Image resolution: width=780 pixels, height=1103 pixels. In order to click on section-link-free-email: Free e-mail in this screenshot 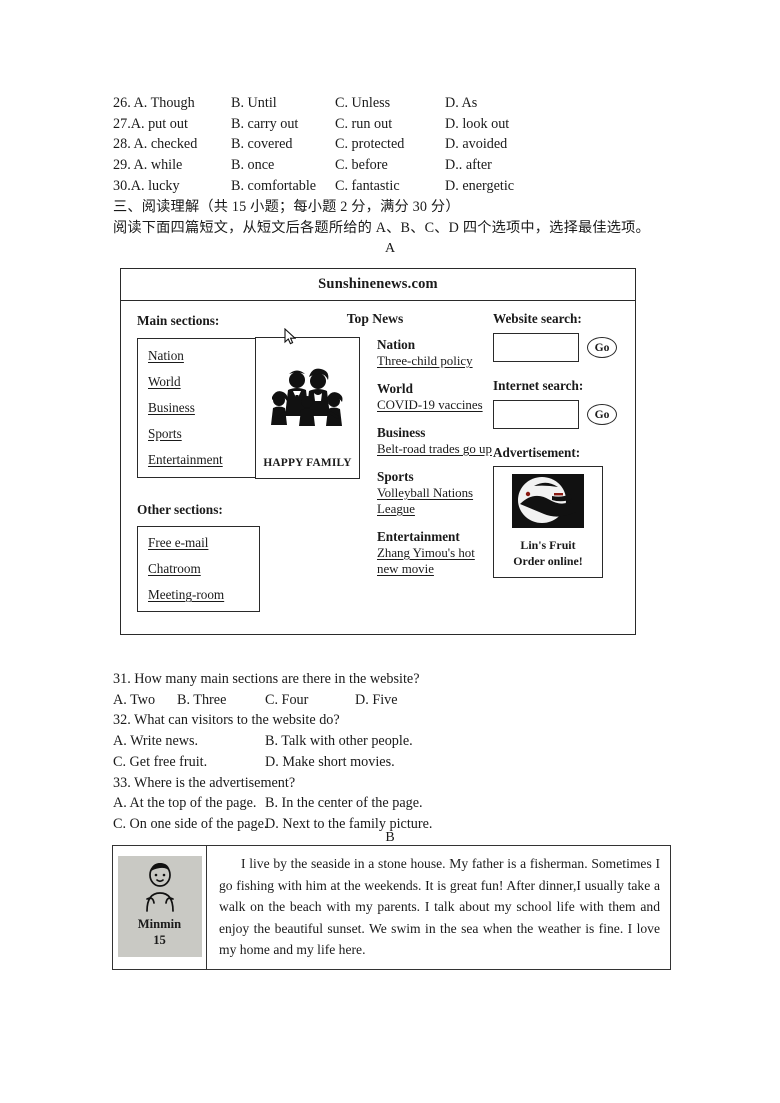, I will do `click(198, 542)`.